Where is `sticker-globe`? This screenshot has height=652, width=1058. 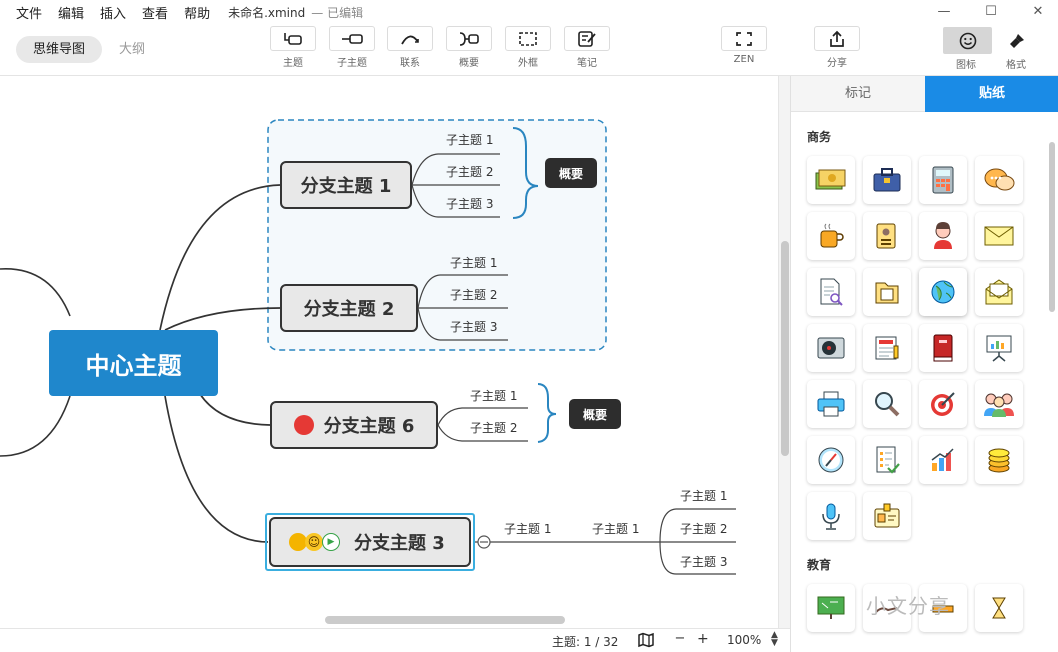 sticker-globe is located at coordinates (943, 292).